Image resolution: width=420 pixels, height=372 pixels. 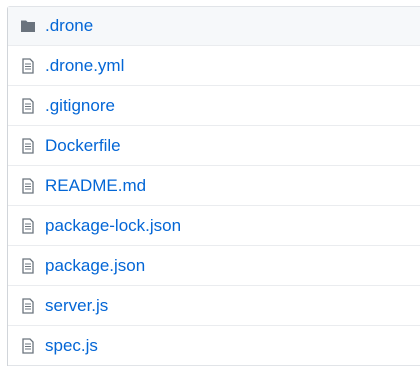 What do you see at coordinates (214, 146) in the screenshot?
I see `file-row-dockerfile: Dockerfile` at bounding box center [214, 146].